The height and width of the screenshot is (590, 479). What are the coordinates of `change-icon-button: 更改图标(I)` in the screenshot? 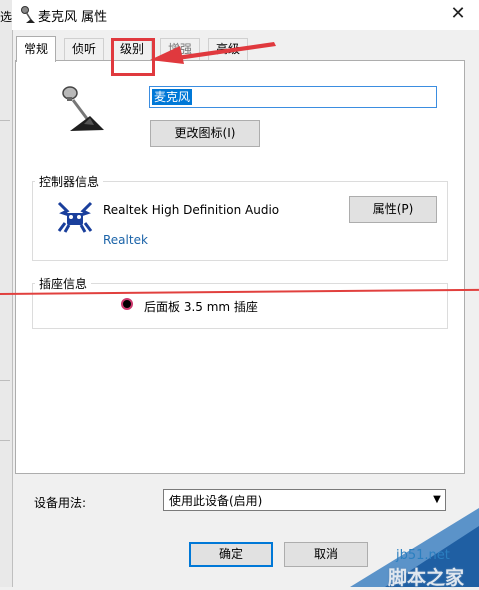 It's located at (205, 133).